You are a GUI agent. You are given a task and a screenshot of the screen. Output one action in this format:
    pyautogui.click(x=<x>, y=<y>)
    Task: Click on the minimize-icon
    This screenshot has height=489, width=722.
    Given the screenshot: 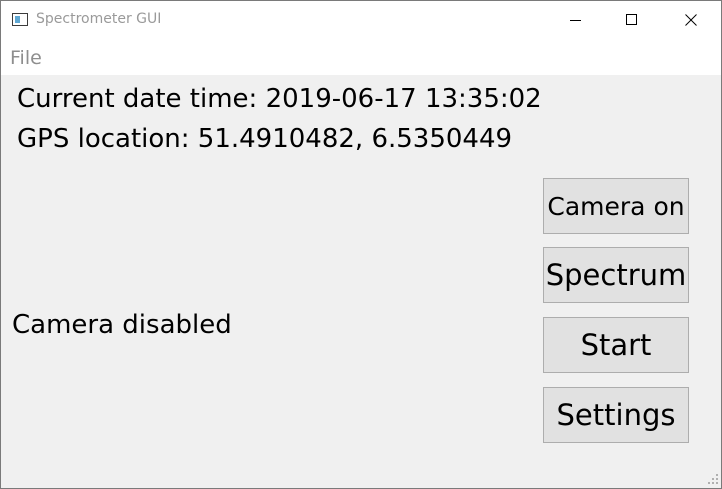 What is the action you would take?
    pyautogui.click(x=575, y=20)
    